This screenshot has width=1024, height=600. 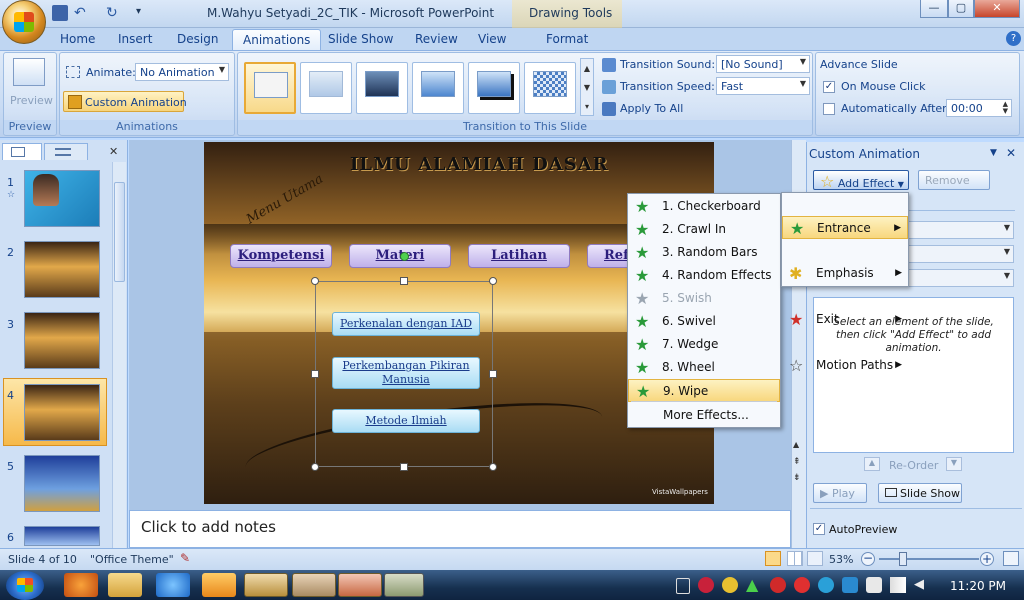 What do you see at coordinates (957, 278) in the screenshot?
I see `modify-speed-dropdown: ▼` at bounding box center [957, 278].